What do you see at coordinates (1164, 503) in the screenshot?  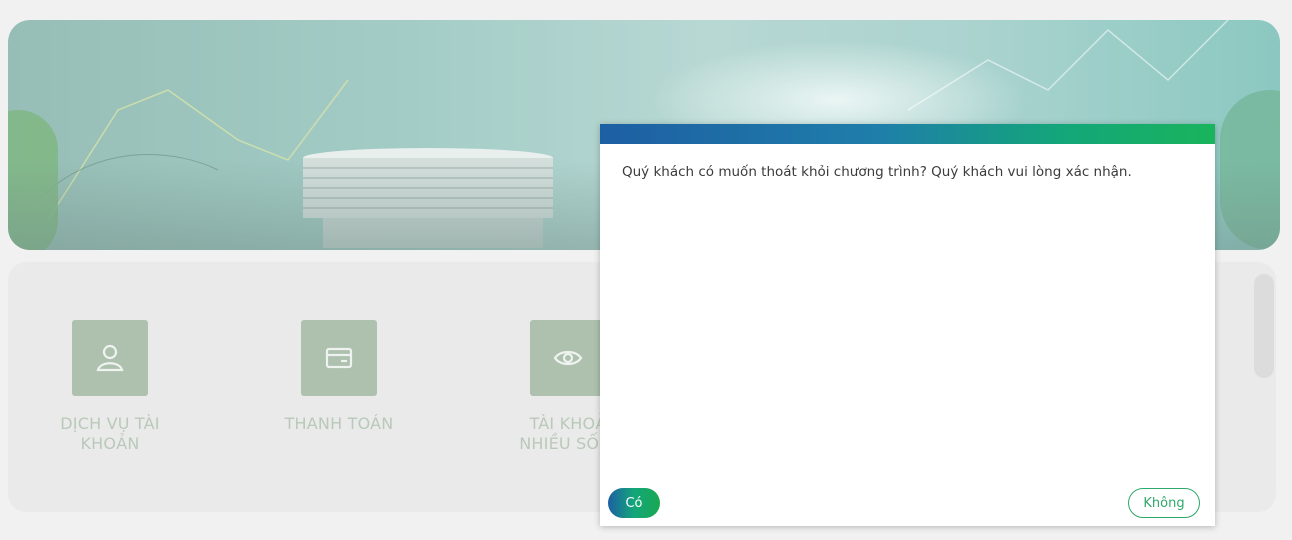 I see `no-button: Không` at bounding box center [1164, 503].